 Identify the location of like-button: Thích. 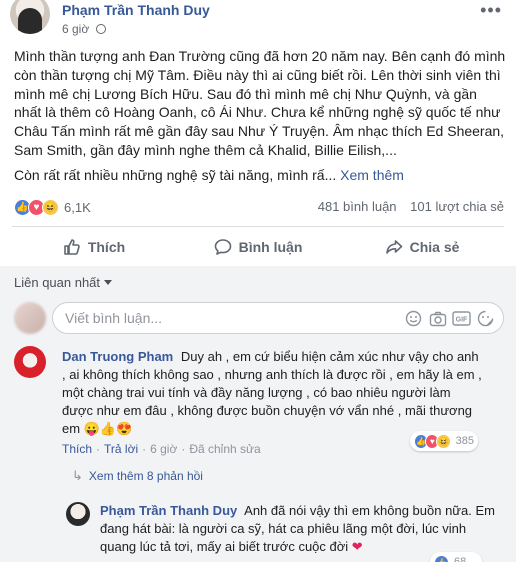
(94, 247).